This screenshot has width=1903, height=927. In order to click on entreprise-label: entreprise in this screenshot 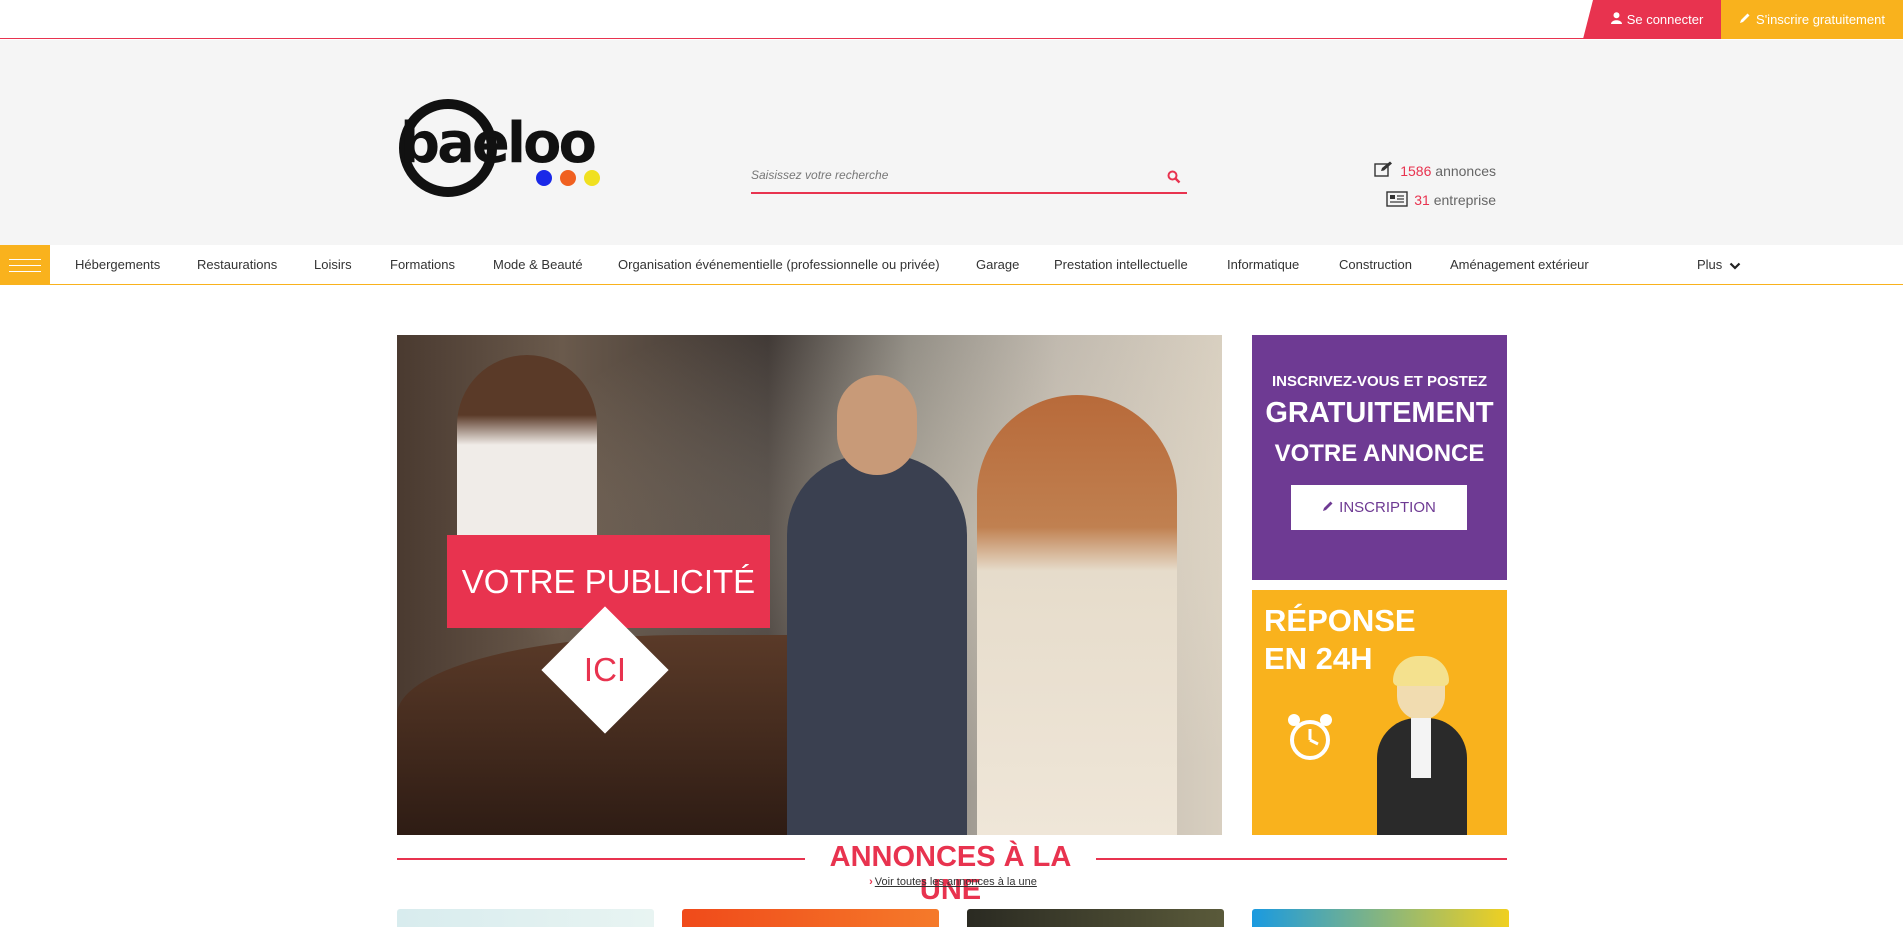, I will do `click(1464, 200)`.